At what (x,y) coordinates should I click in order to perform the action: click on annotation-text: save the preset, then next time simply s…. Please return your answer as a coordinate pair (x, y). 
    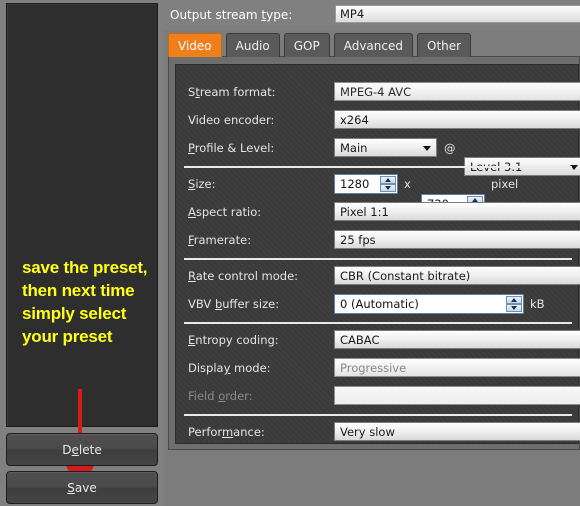
    Looking at the image, I should click on (85, 302).